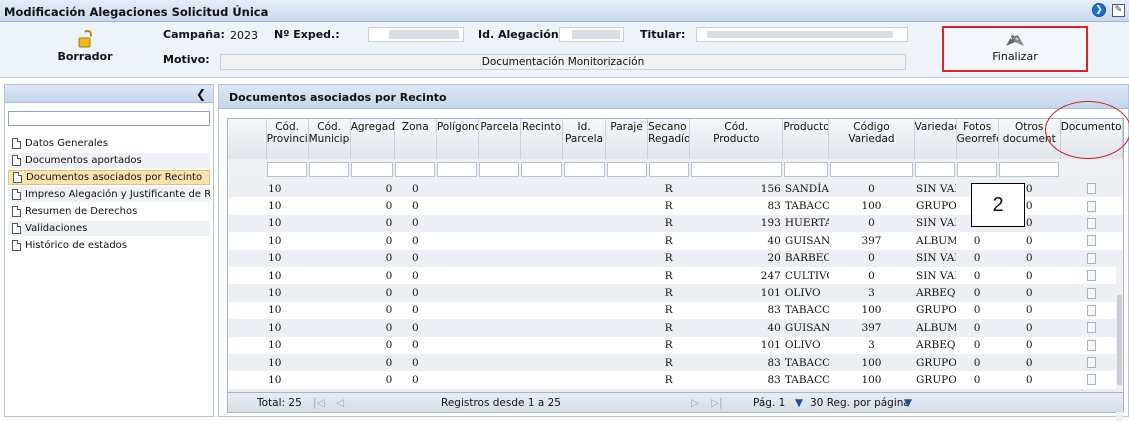 This screenshot has height=421, width=1129. What do you see at coordinates (17, 177) in the screenshot?
I see `document-icon` at bounding box center [17, 177].